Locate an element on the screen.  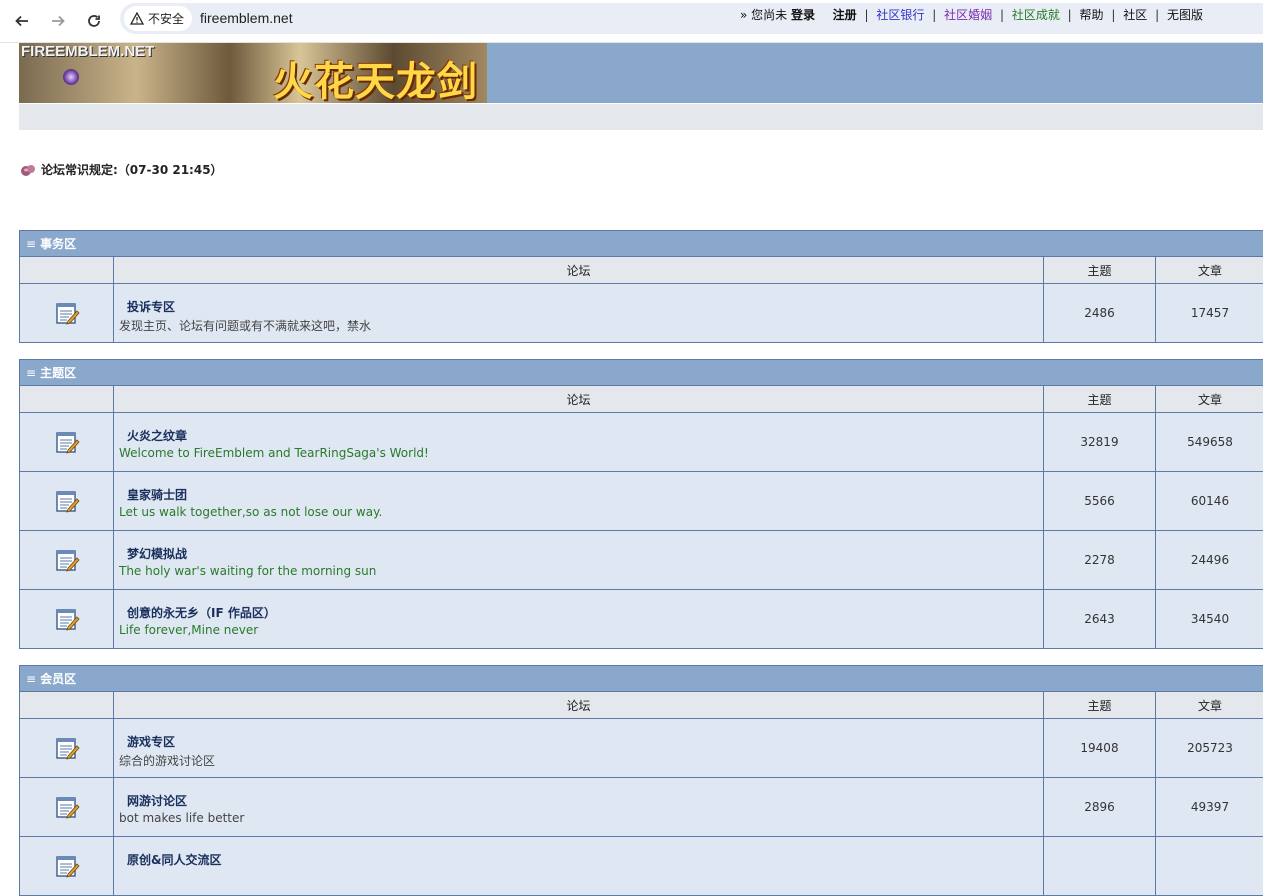
forum-row: 游戏专区 综合的游戏讨论区 19408 205723 is located at coordinates (641, 748).